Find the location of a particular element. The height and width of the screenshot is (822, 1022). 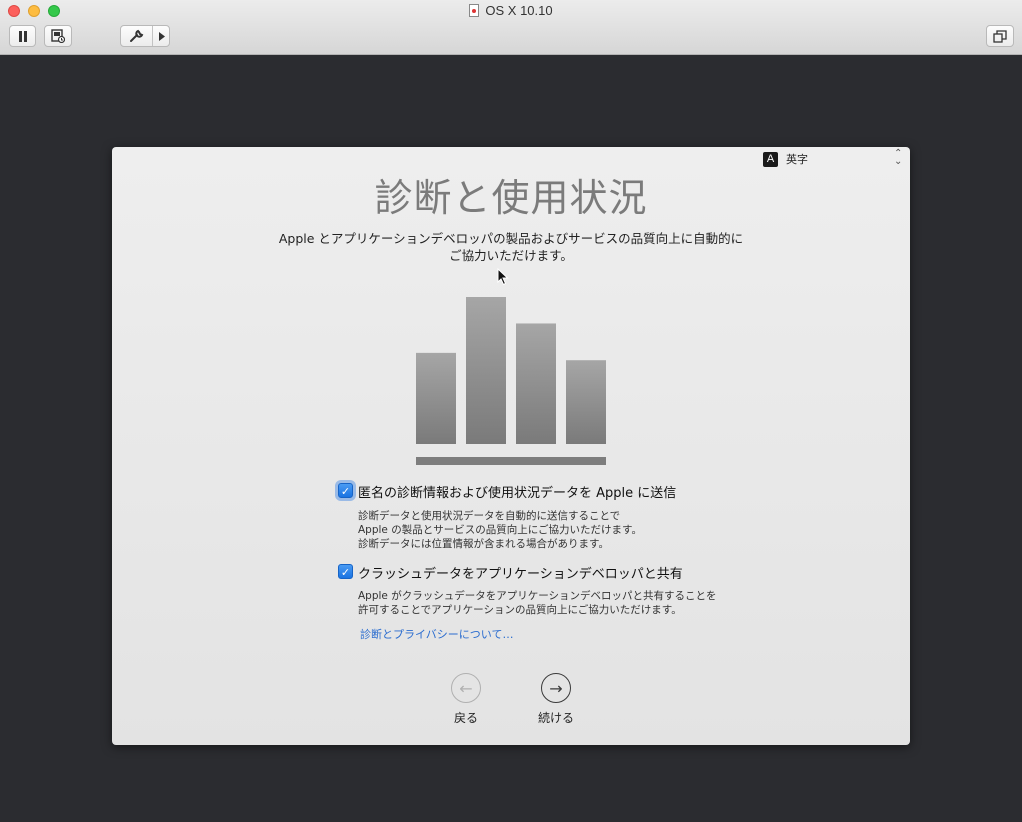

description-line: 許可することでアプリケーションの品質向上にご協力いただけます。 is located at coordinates (520, 610).